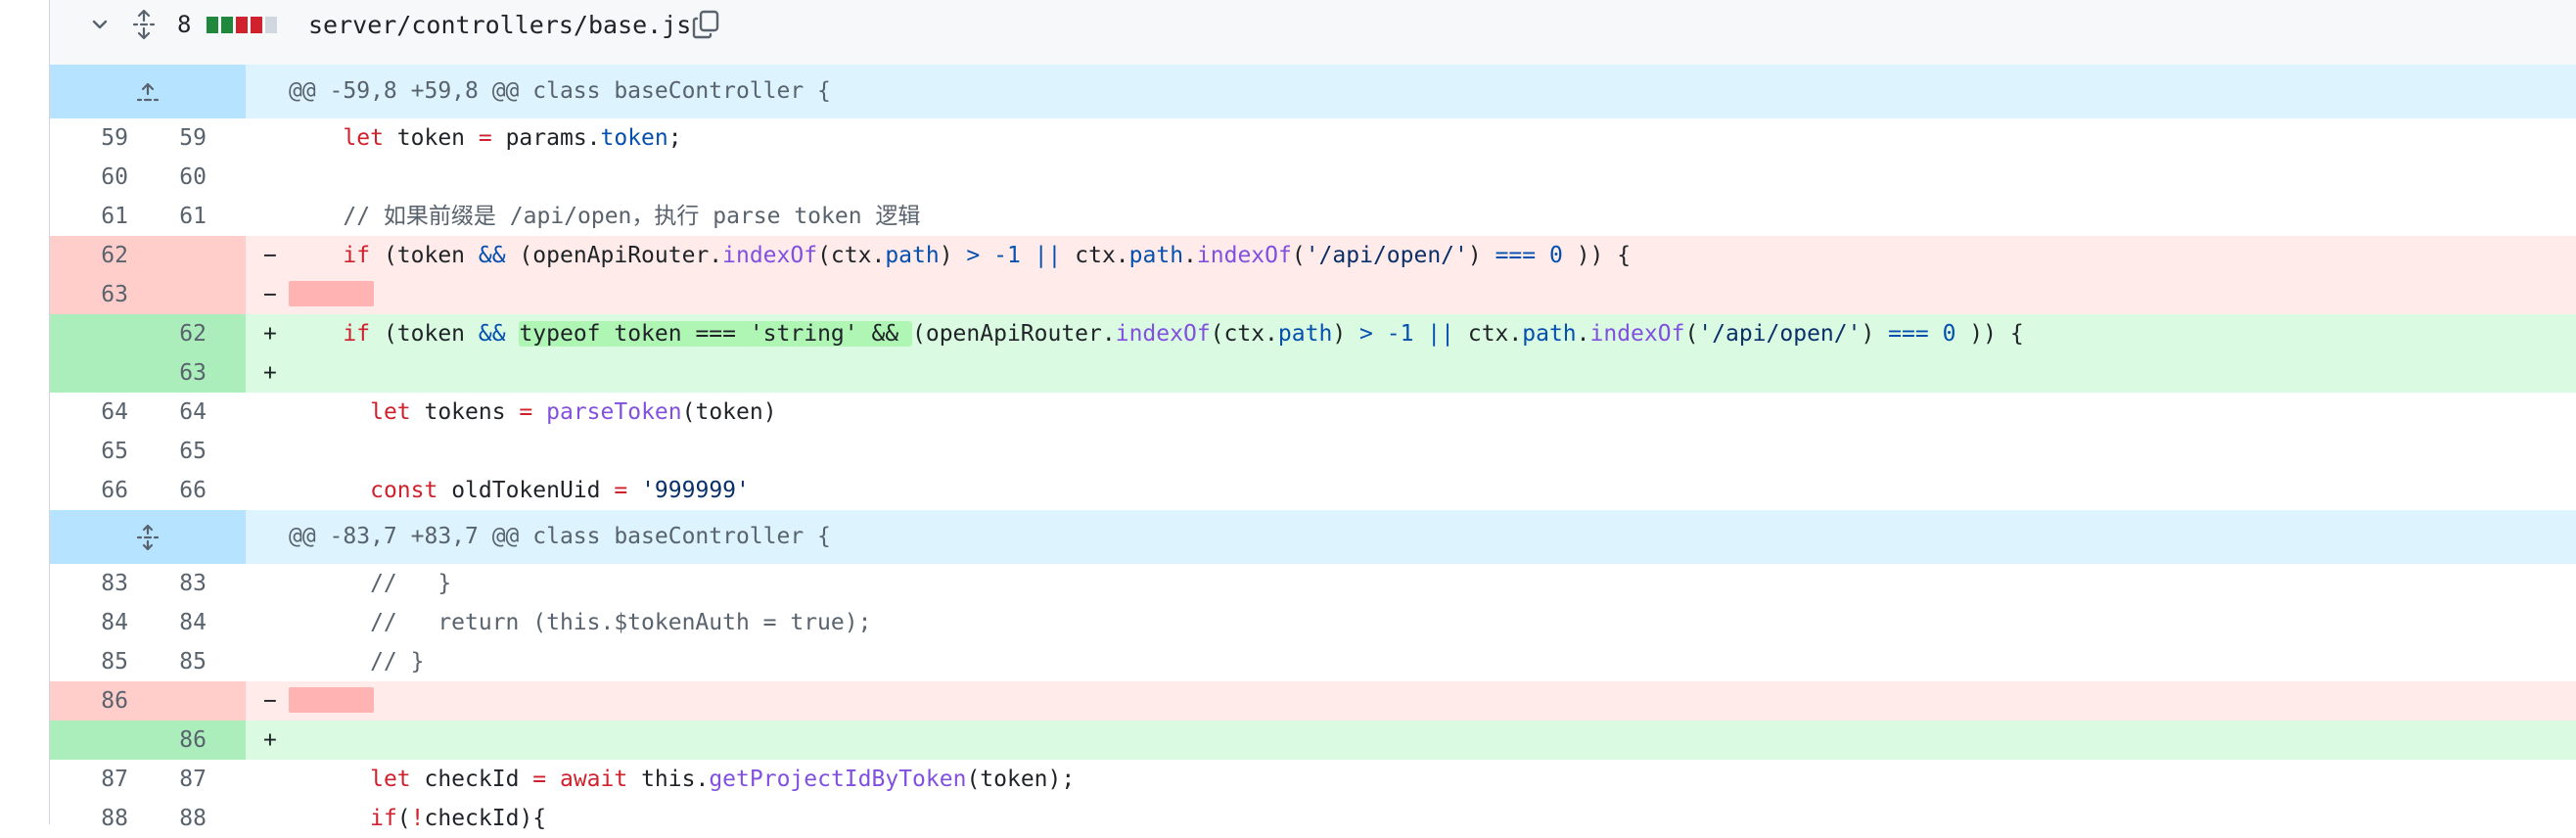 The height and width of the screenshot is (838, 2576). I want to click on code-line, so click(332, 294).